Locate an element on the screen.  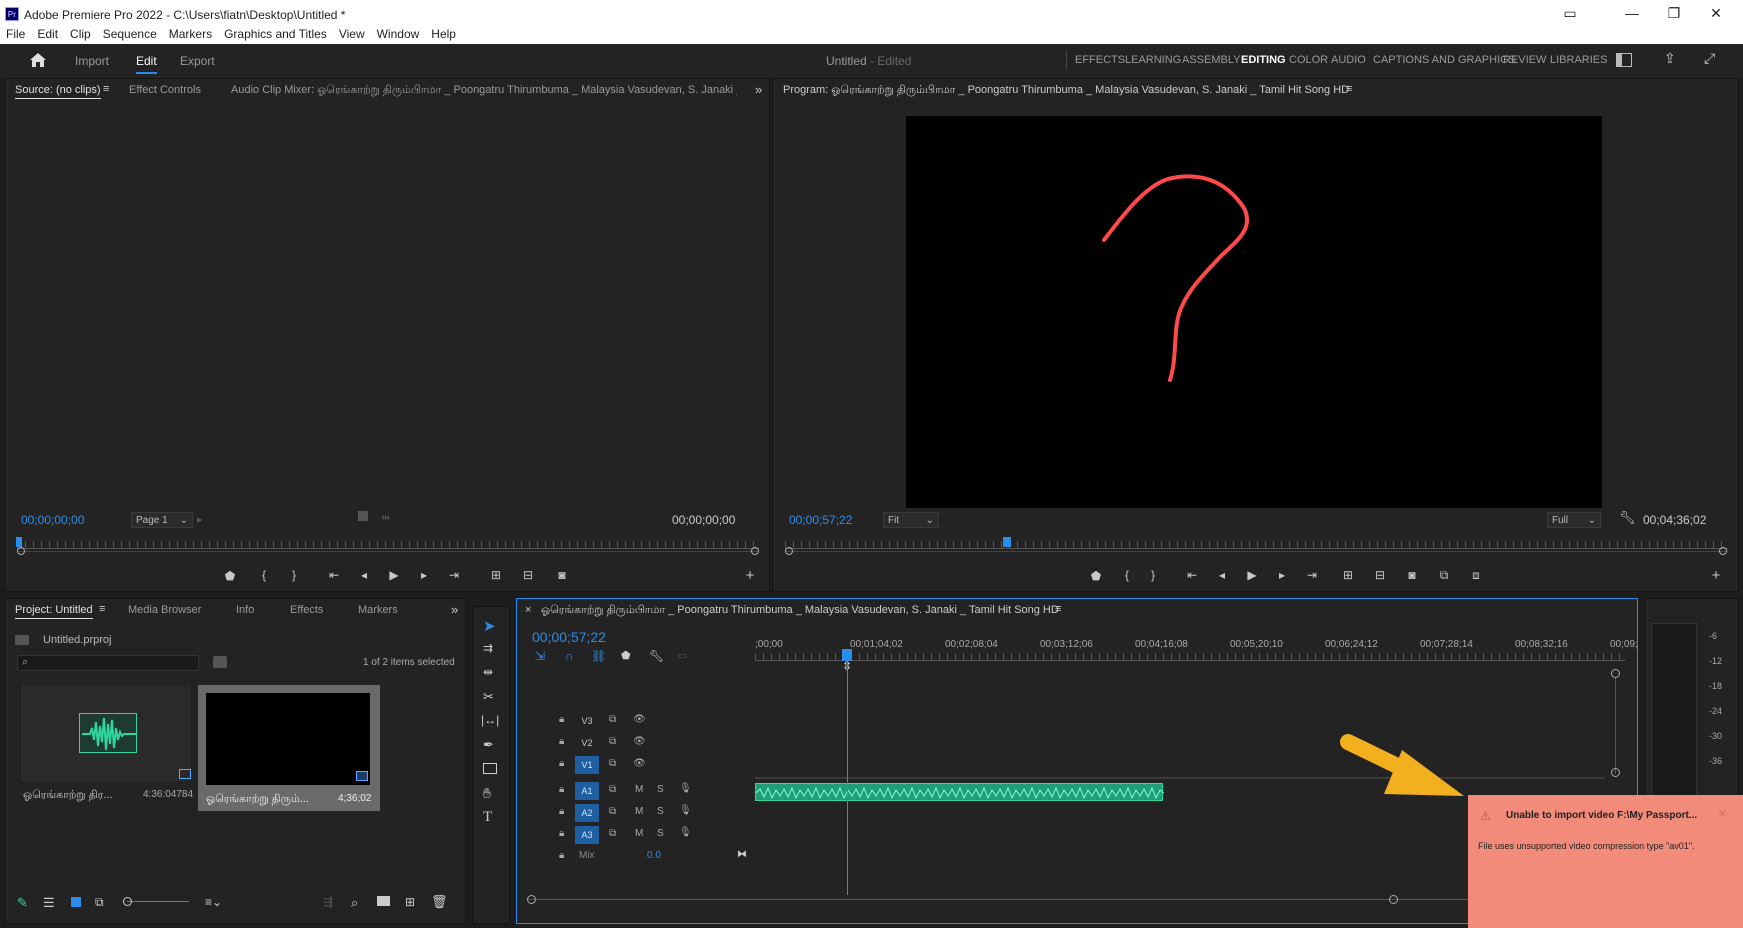
search-field is located at coordinates (116, 663).